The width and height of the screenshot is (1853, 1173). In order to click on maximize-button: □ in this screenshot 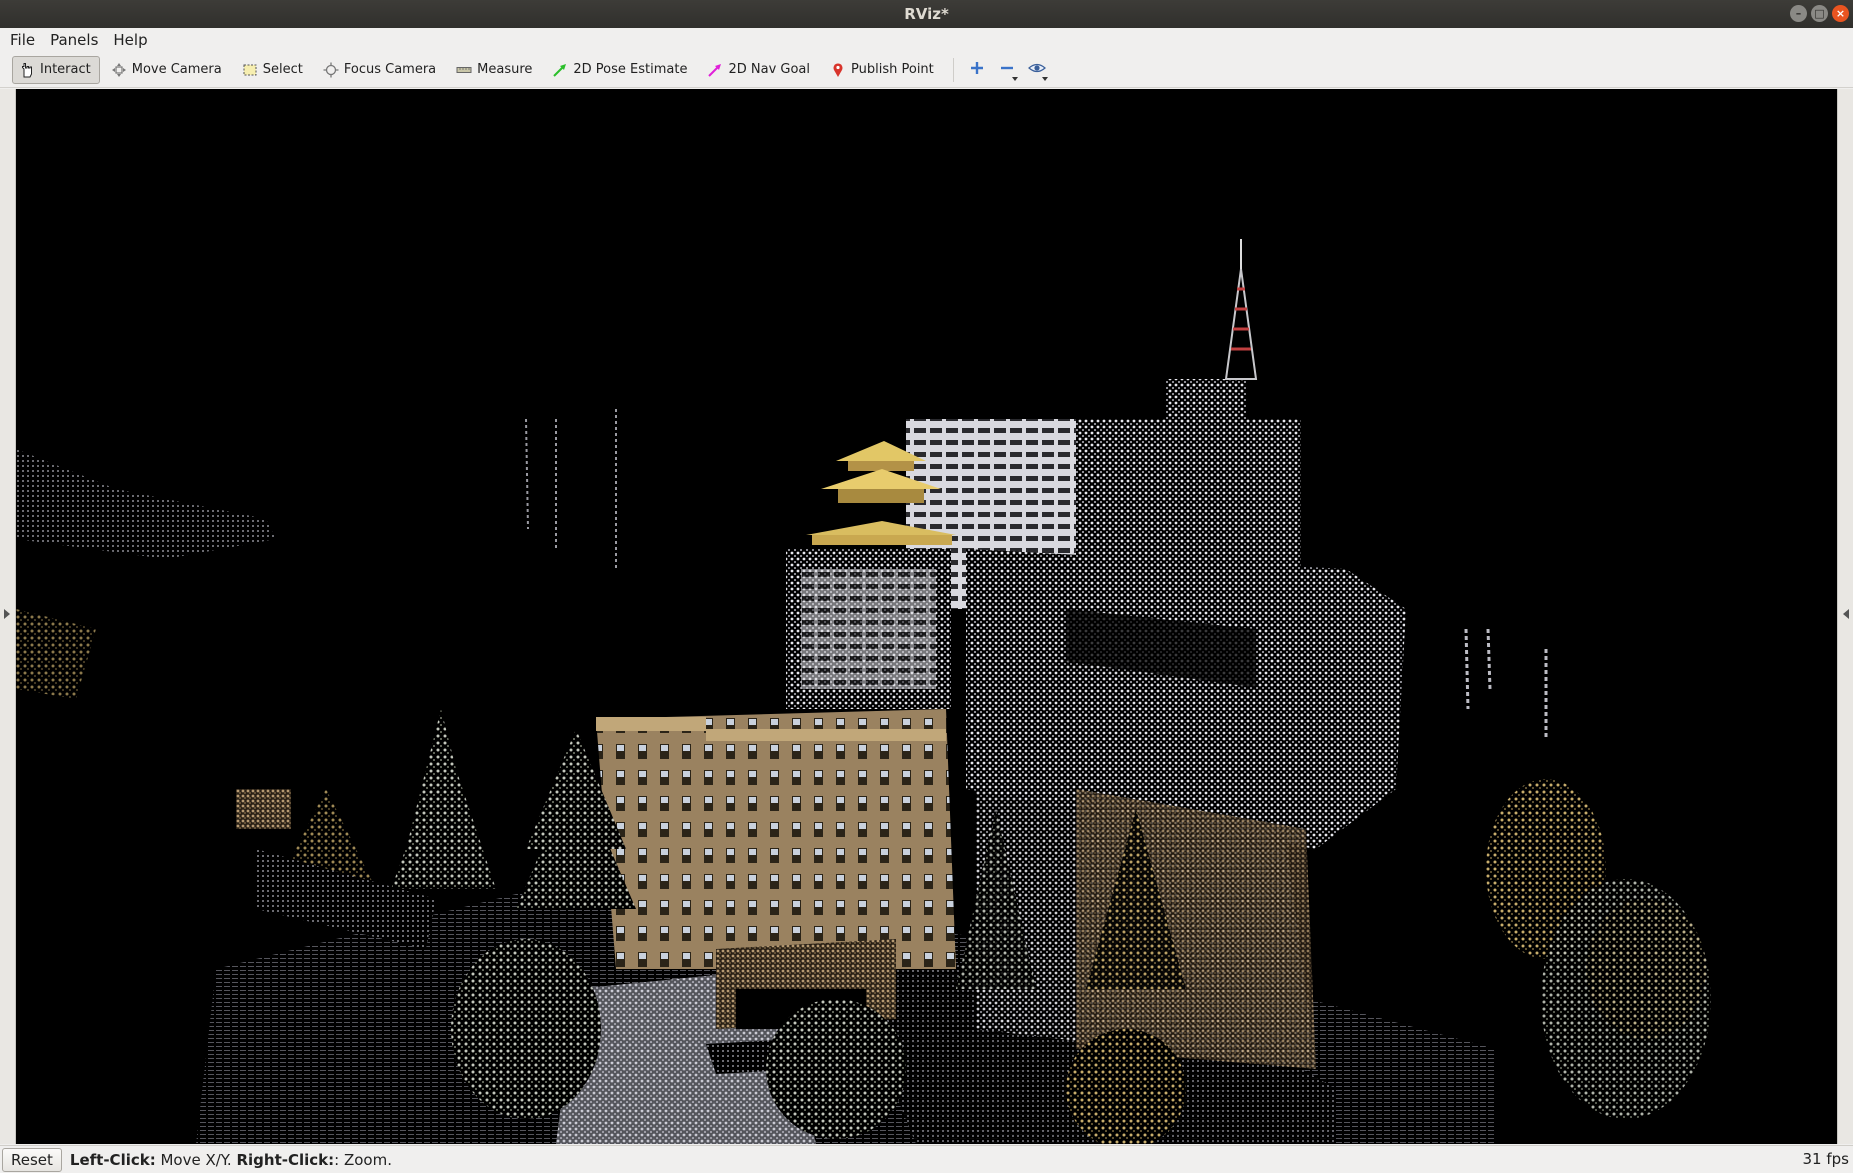, I will do `click(1819, 13)`.